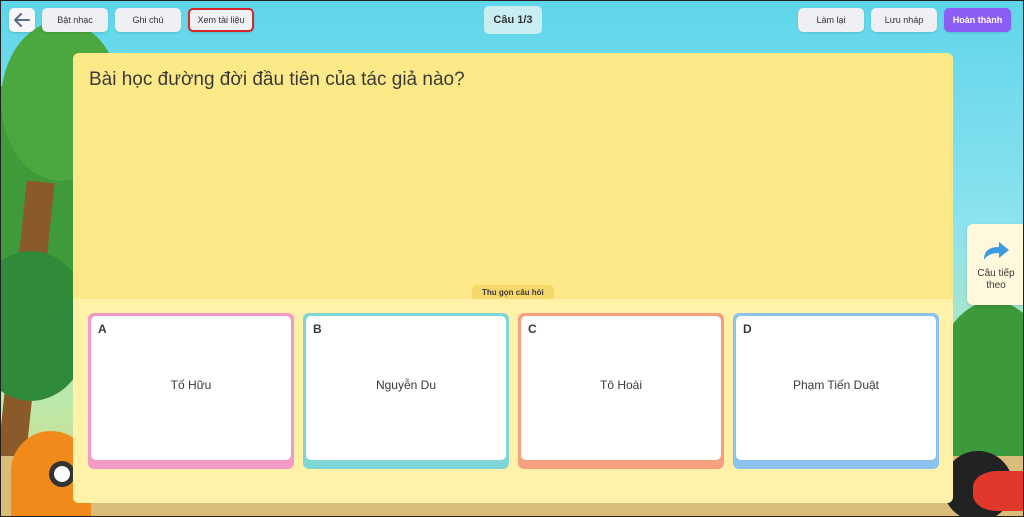  I want to click on answer-card-a: A Tố Hữu, so click(191, 391).